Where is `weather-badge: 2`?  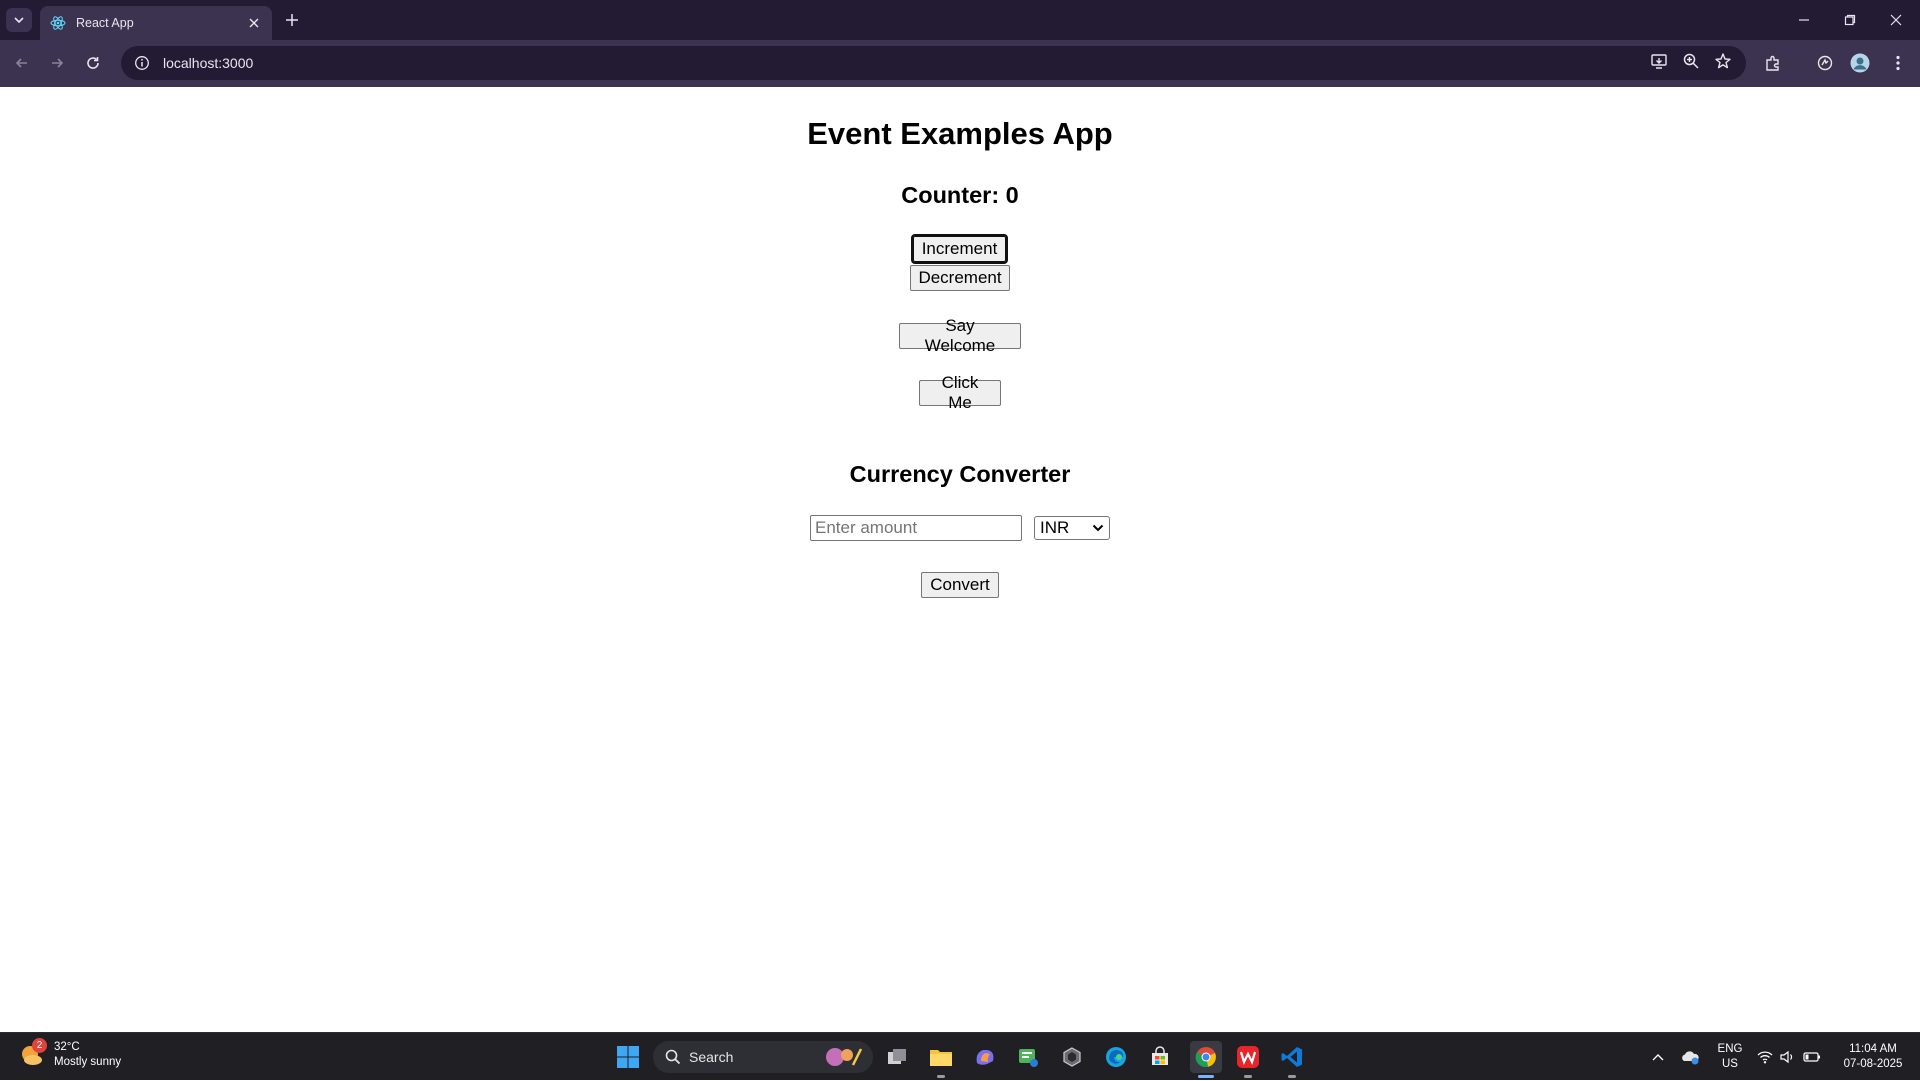 weather-badge: 2 is located at coordinates (39, 1045).